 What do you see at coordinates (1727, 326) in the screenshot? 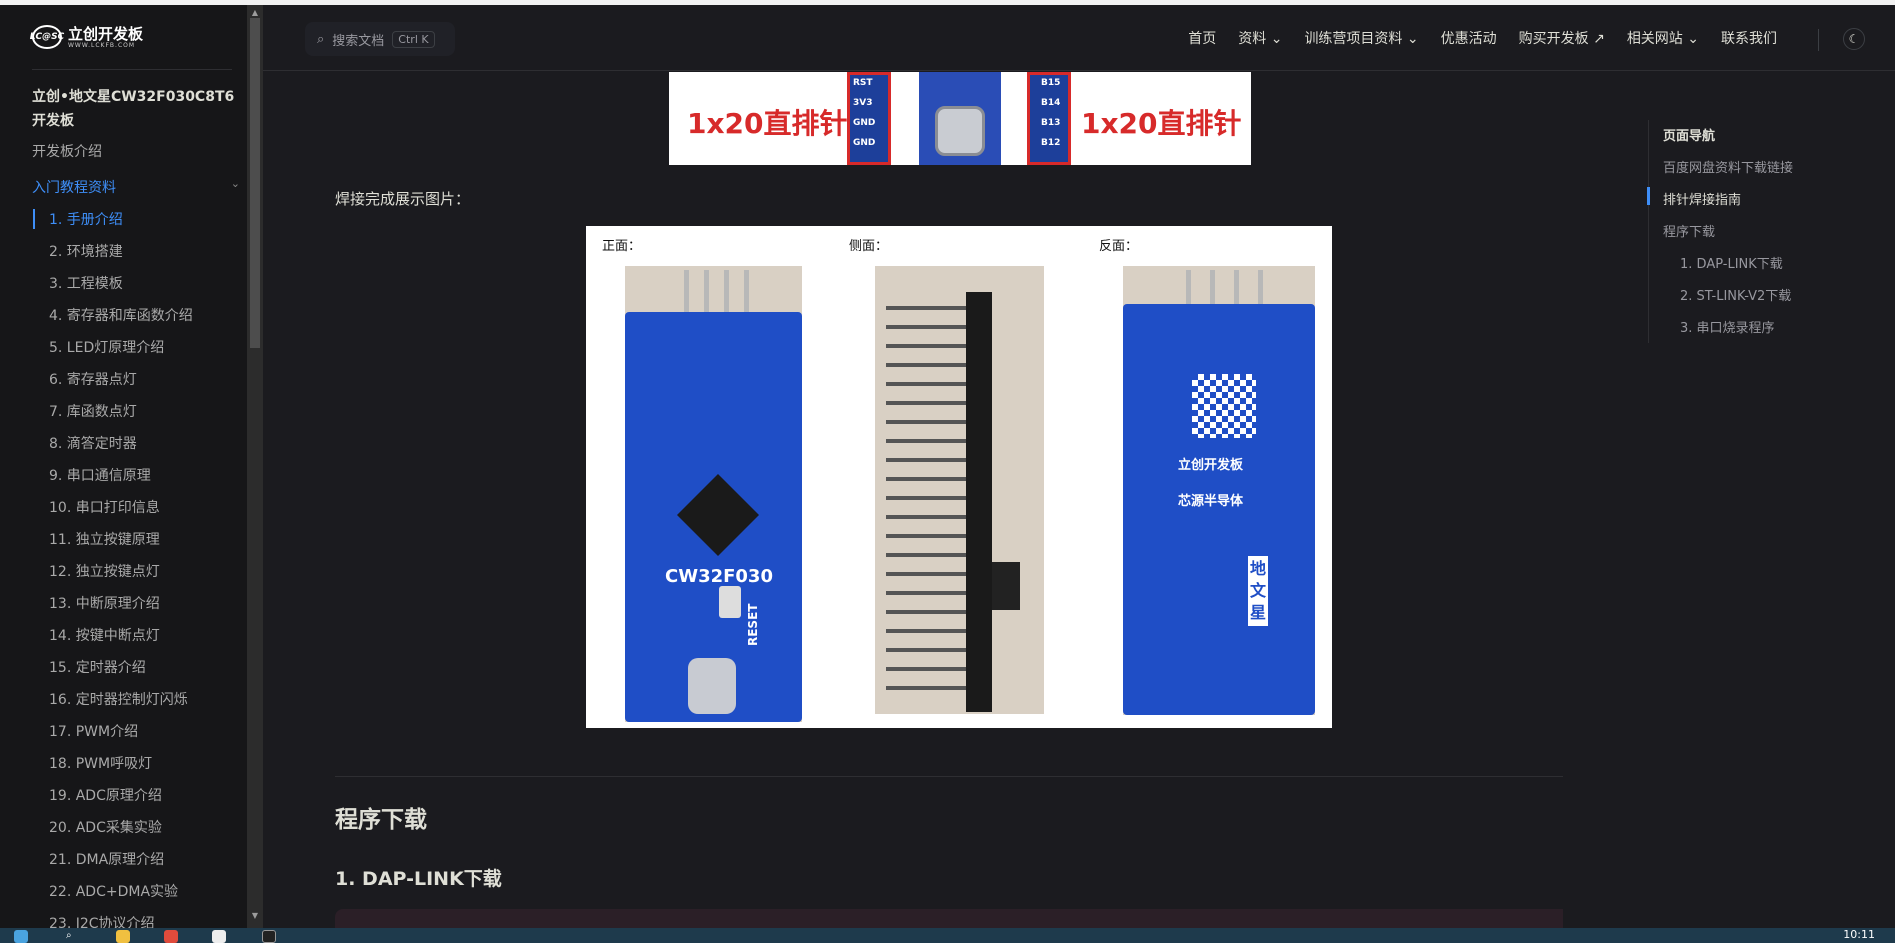
I see `outline-item: 3. 串口烧录程序` at bounding box center [1727, 326].